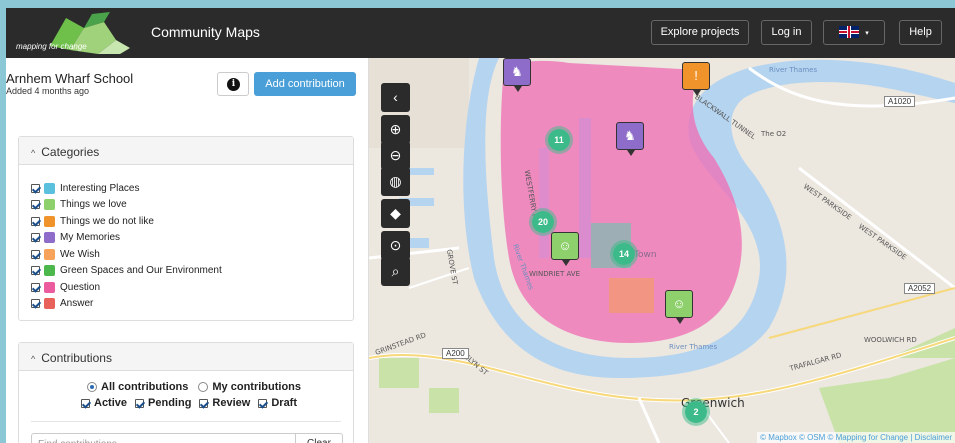 The image size is (955, 443). I want to click on info-button: i, so click(233, 84).